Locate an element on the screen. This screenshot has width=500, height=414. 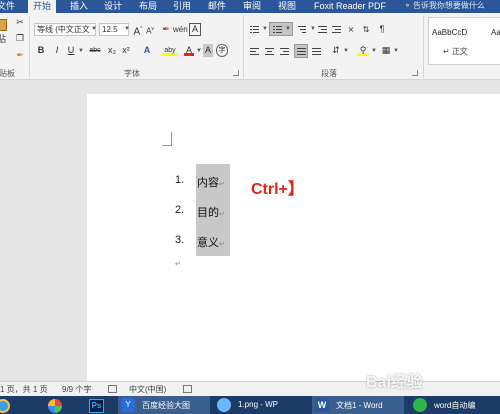
font-color-button: A is located at coordinates (189, 50).